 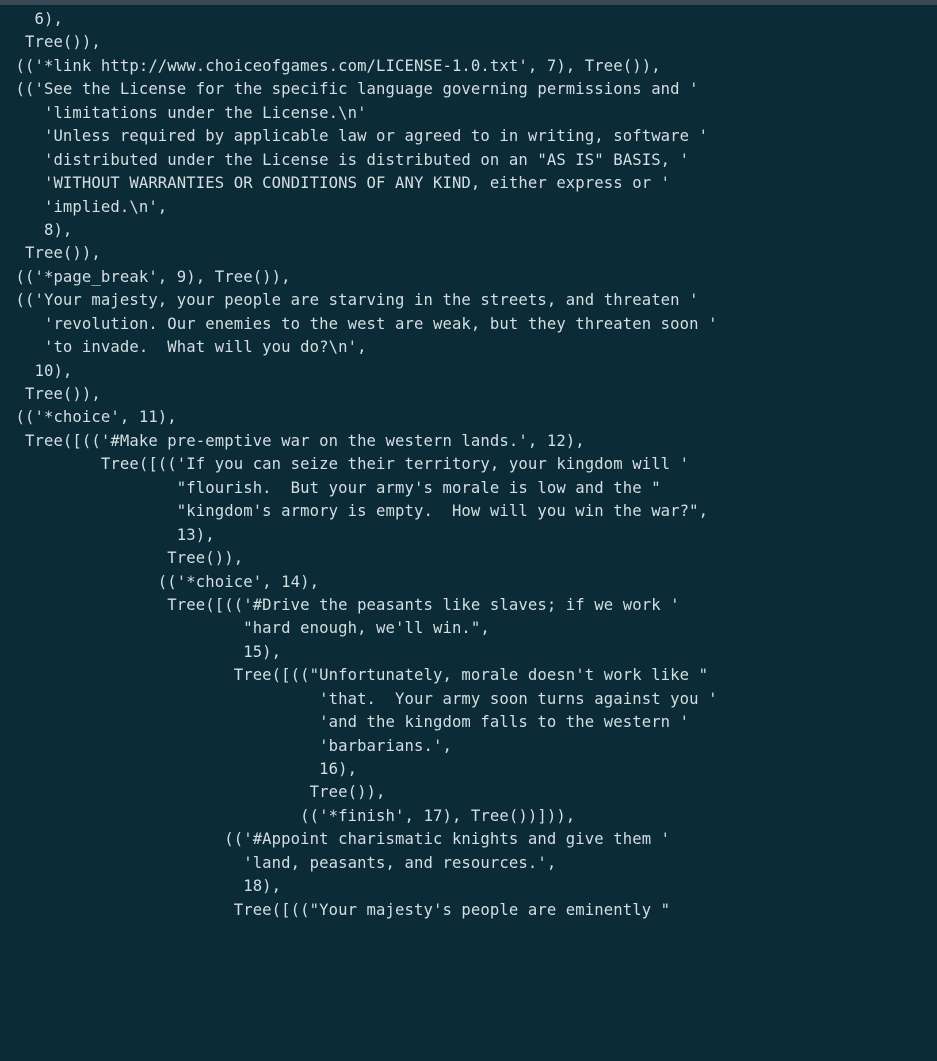 What do you see at coordinates (182, 769) in the screenshot?
I see `code-line: 16),` at bounding box center [182, 769].